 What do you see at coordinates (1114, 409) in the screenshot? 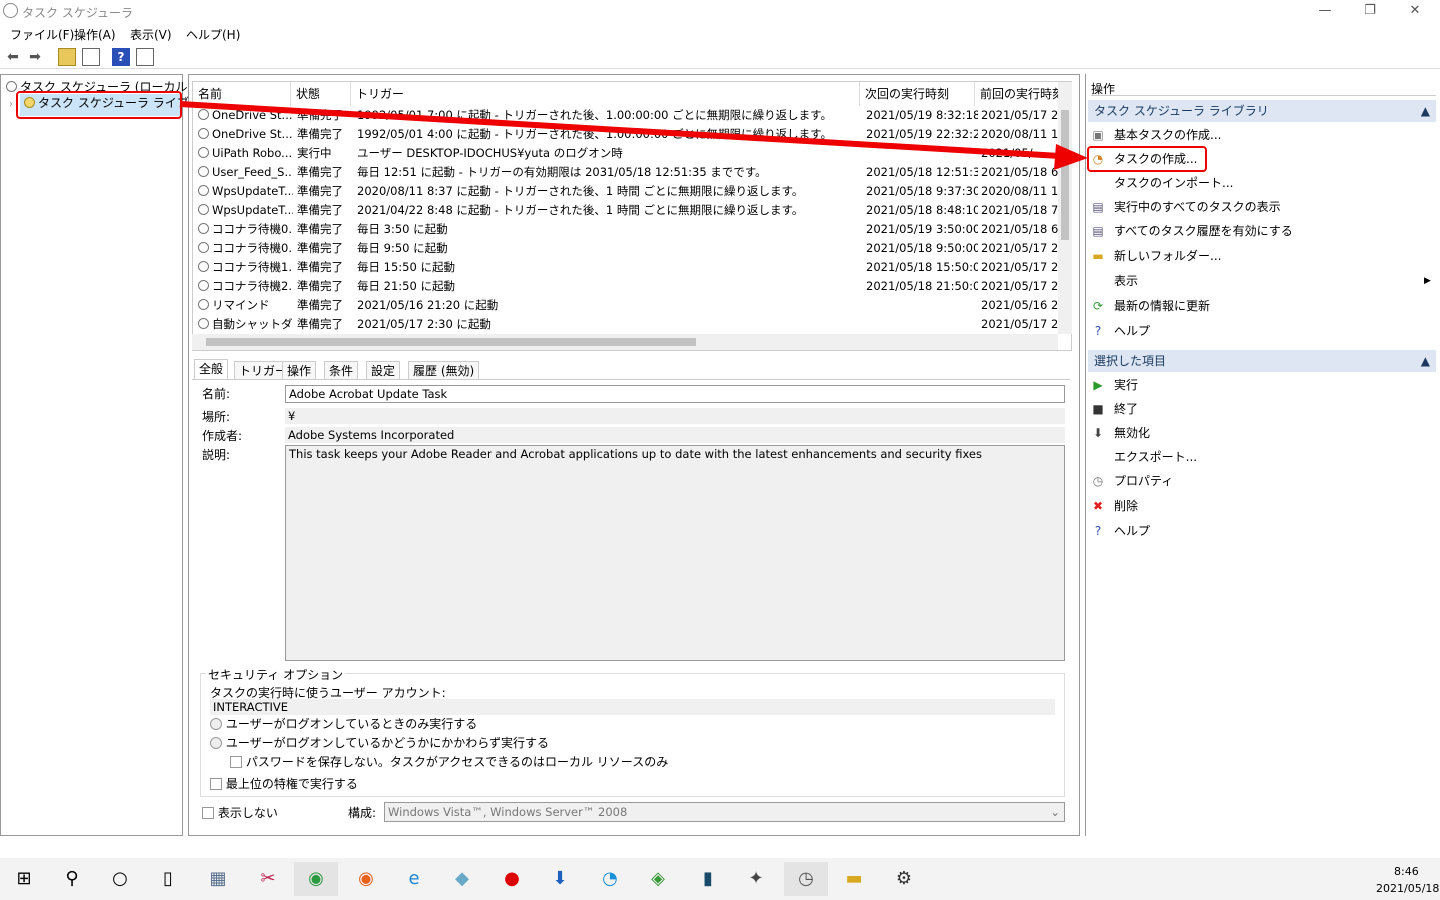
I see `action-item: ■ 終了` at bounding box center [1114, 409].